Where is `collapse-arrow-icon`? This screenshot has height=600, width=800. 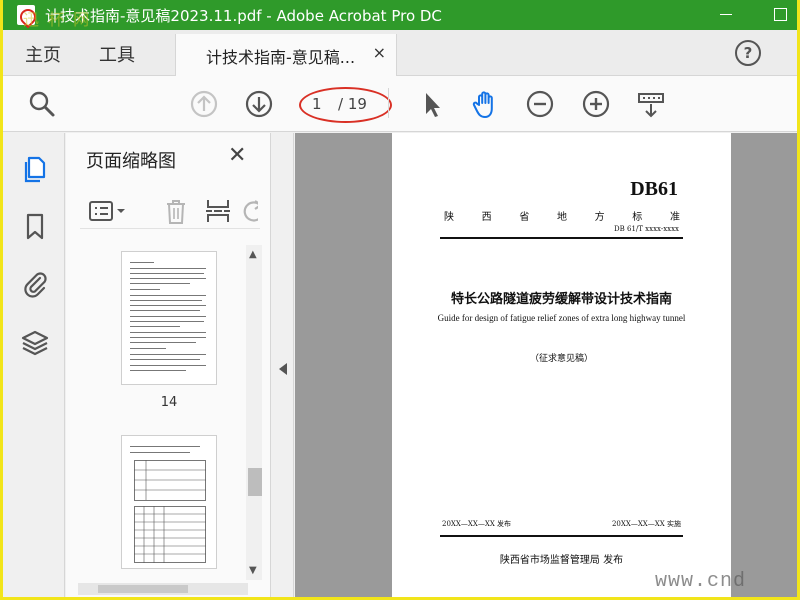 collapse-arrow-icon is located at coordinates (283, 369).